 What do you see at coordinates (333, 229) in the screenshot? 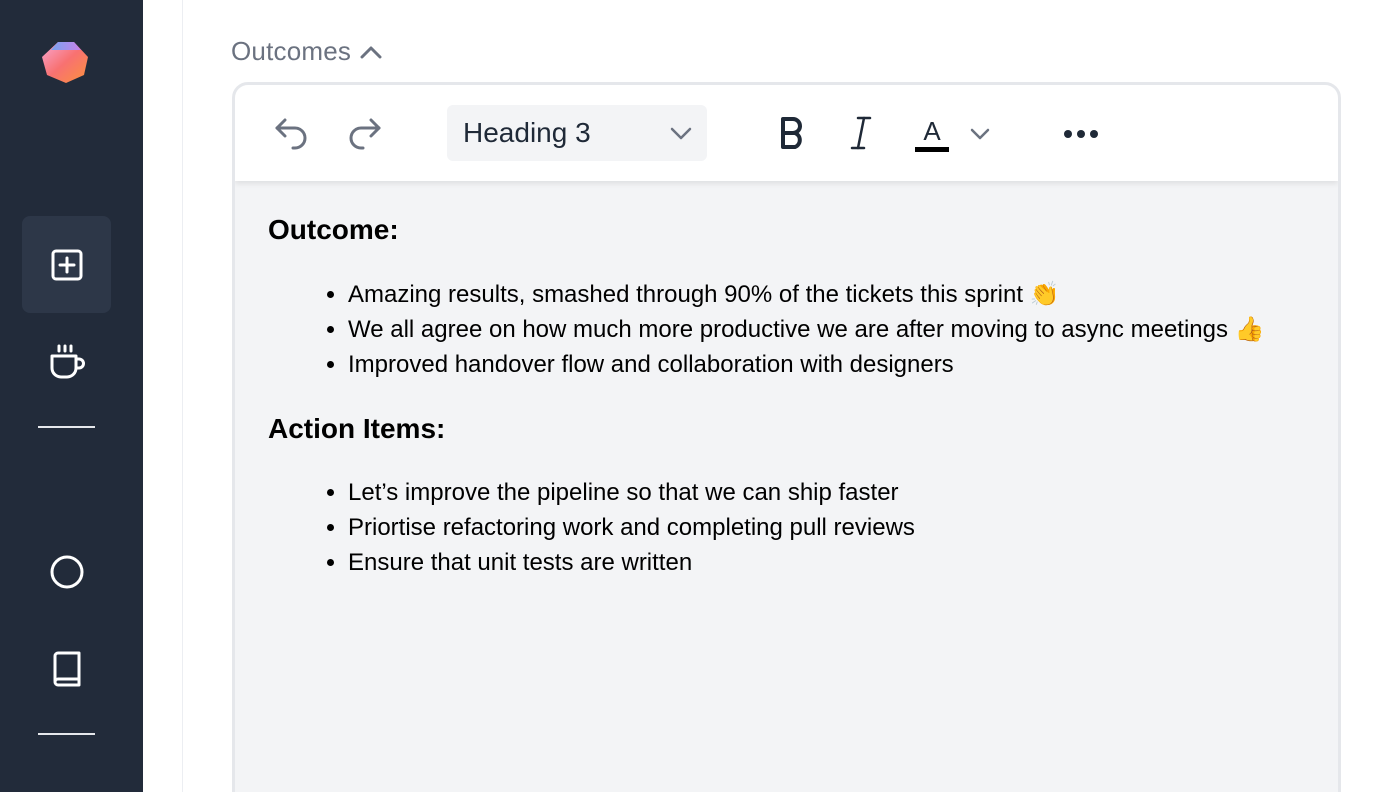
I see `outcome-heading: Outcome:` at bounding box center [333, 229].